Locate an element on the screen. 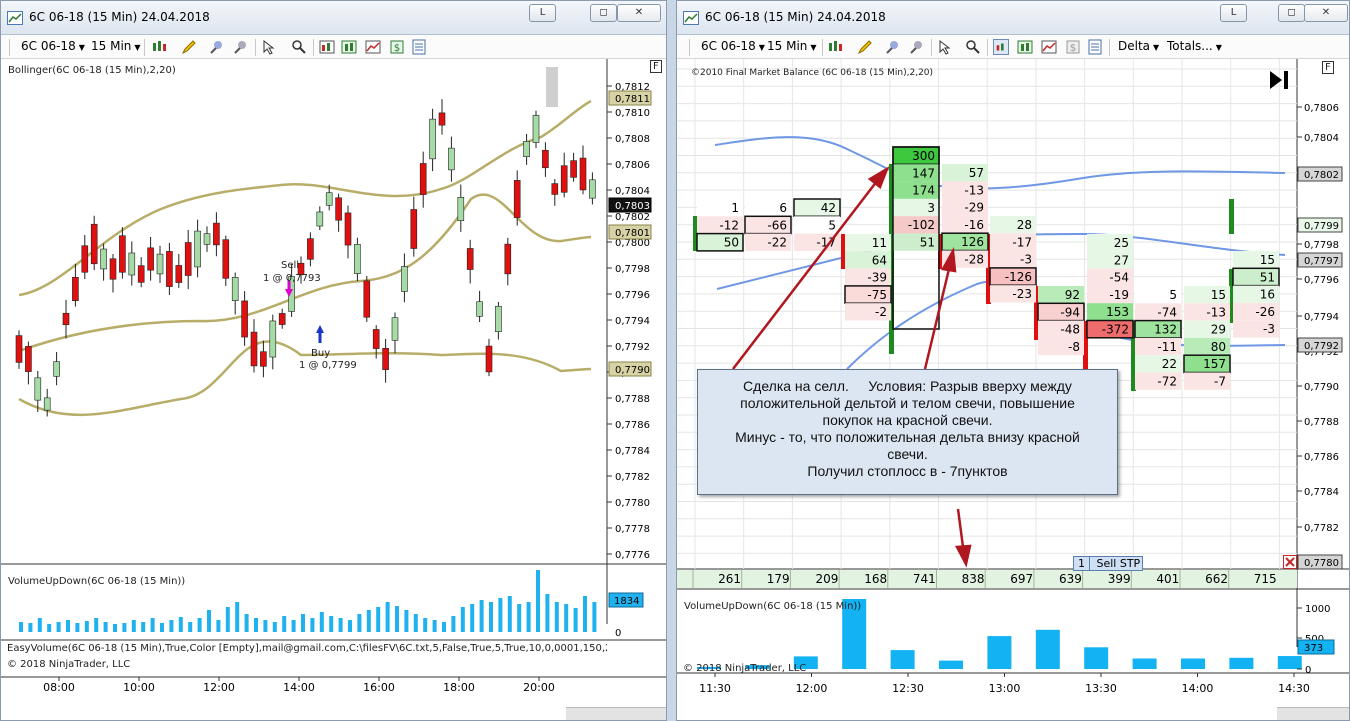  play-forward-icon is located at coordinates (1279, 80).